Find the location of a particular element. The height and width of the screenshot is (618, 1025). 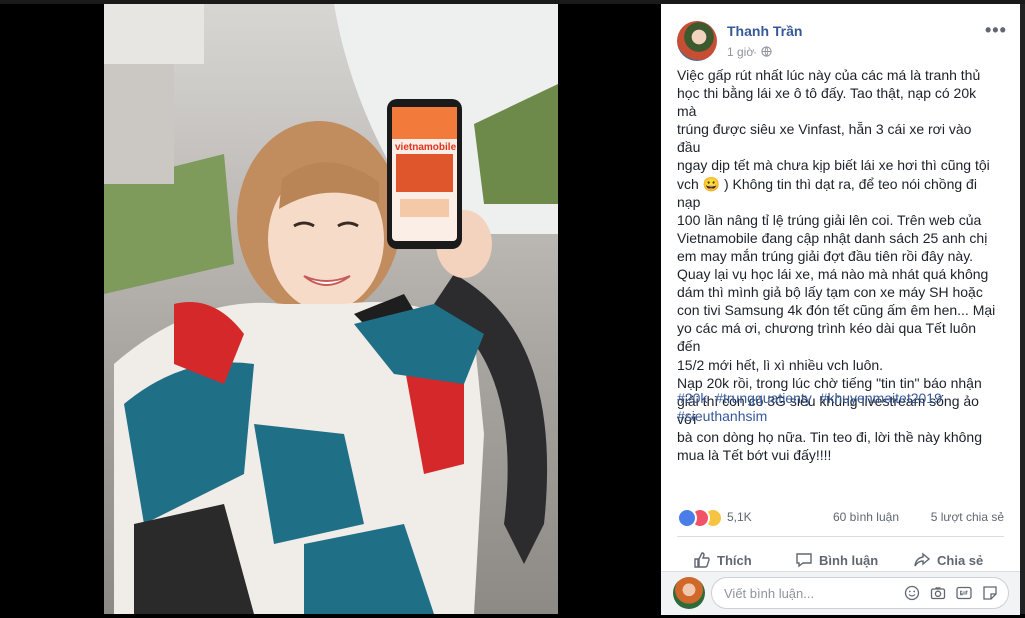

author-name: Thanh Trần is located at coordinates (764, 31).